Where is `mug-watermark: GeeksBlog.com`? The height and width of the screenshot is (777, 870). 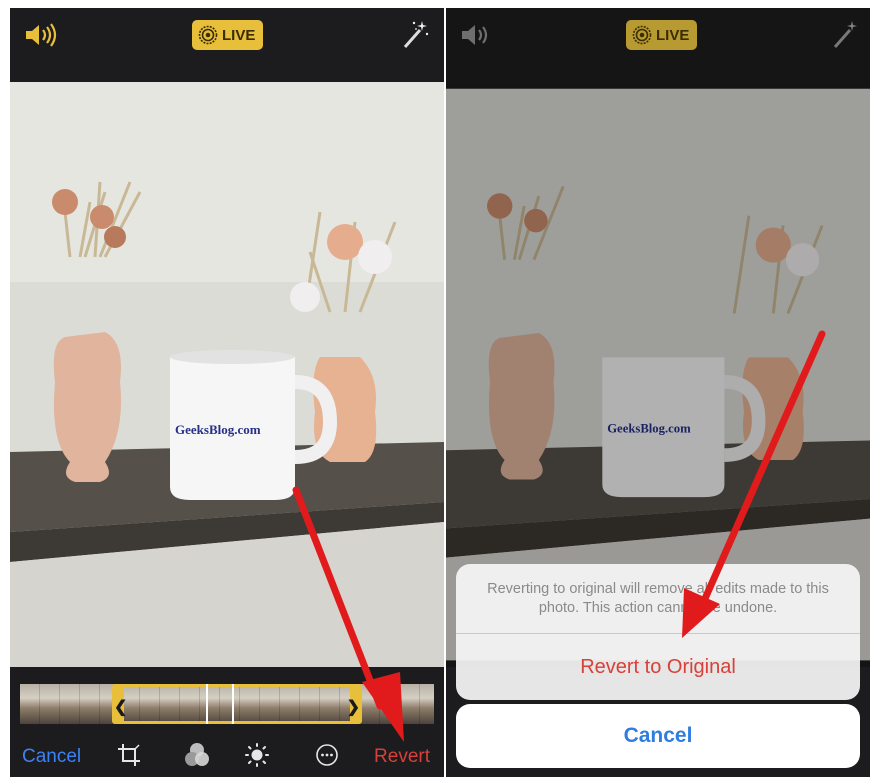 mug-watermark: GeeksBlog.com is located at coordinates (218, 429).